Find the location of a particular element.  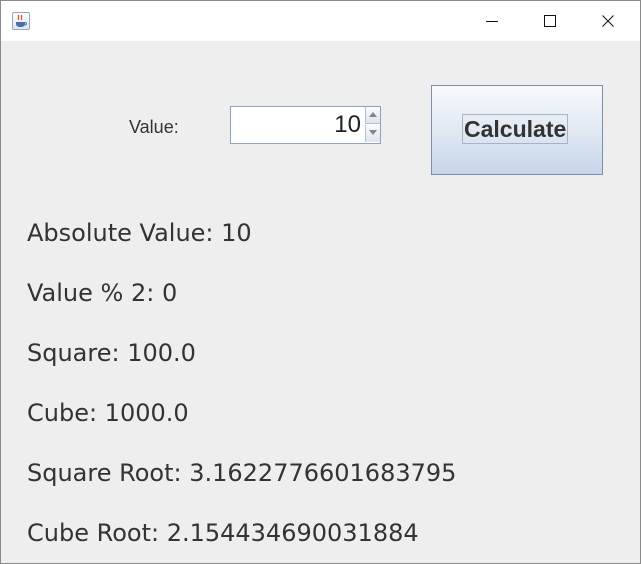

calculate-button: Calculate is located at coordinates (517, 130).